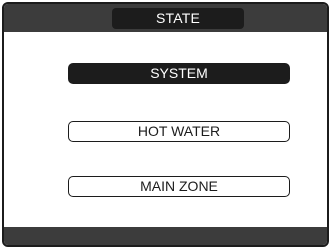  What do you see at coordinates (165, 236) in the screenshot?
I see `footer-bar` at bounding box center [165, 236].